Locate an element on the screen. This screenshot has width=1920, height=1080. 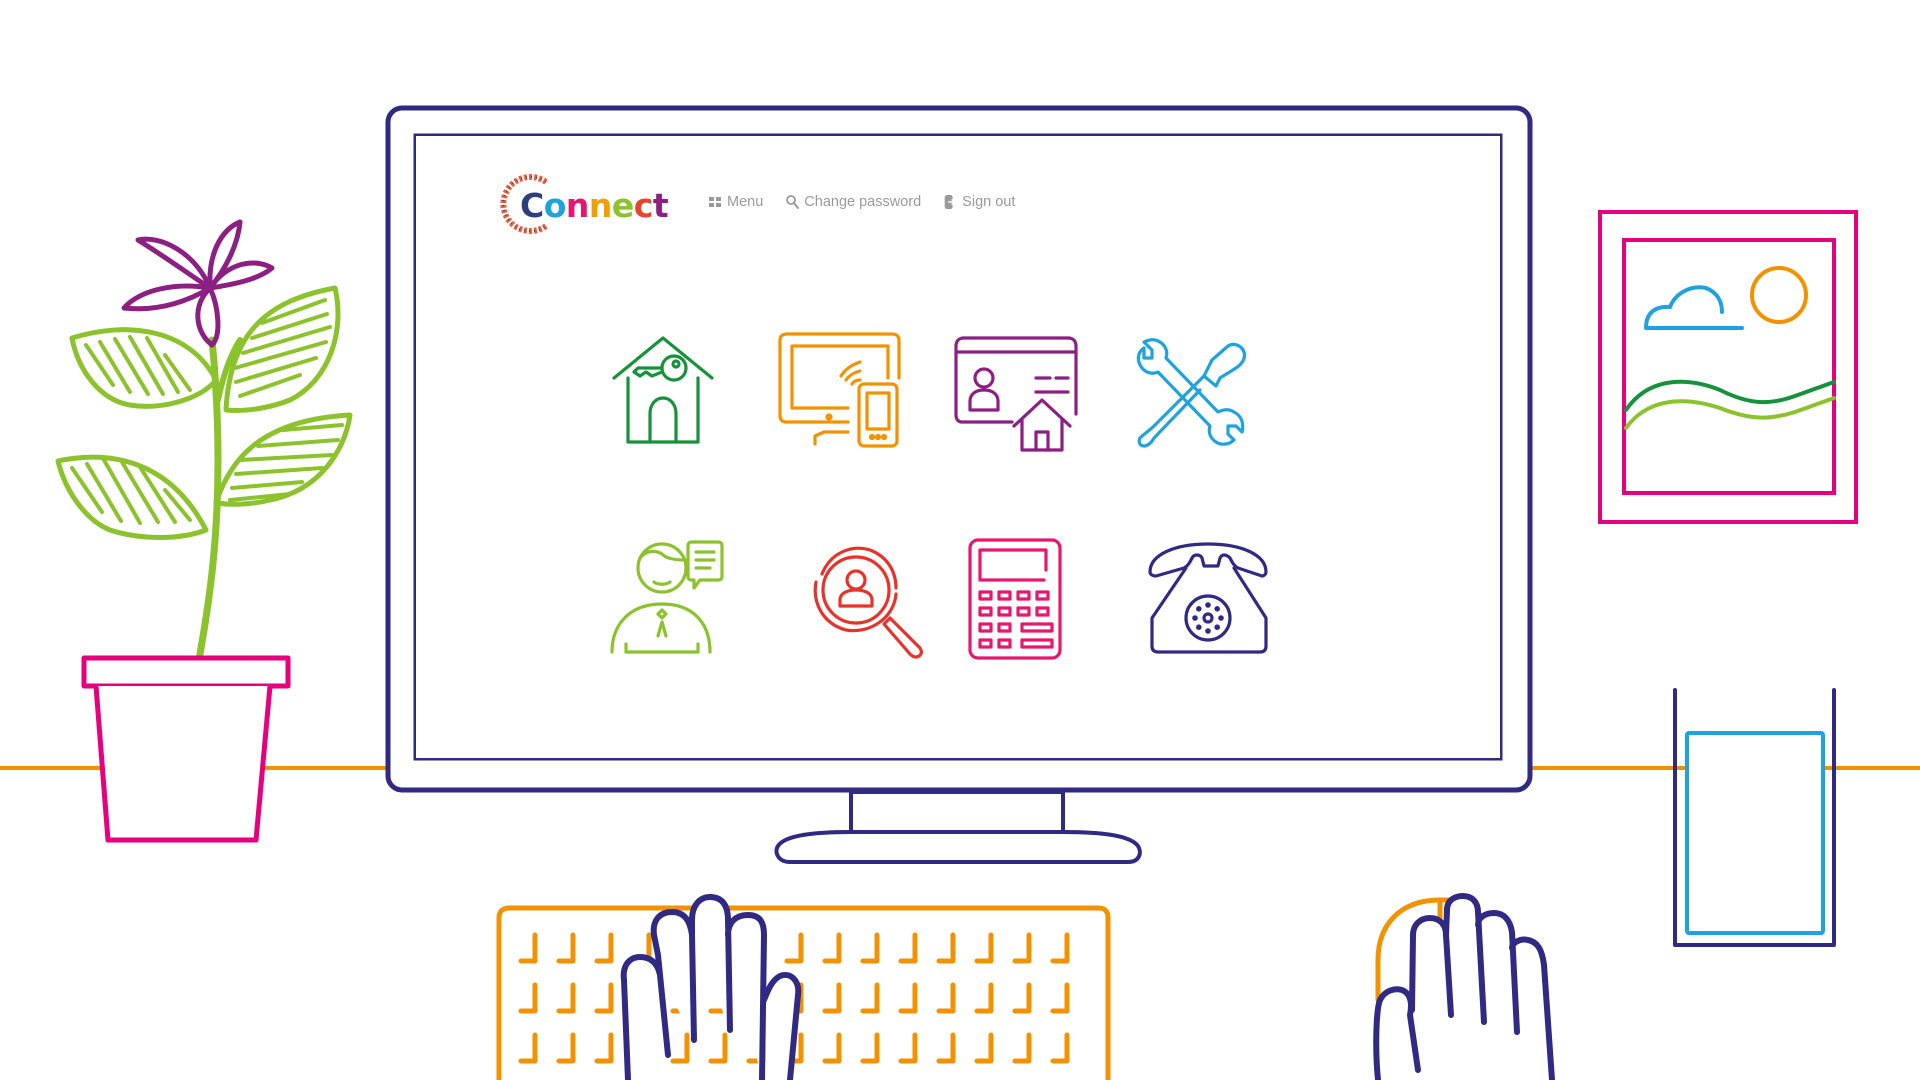
logo-letter: t is located at coordinates (660, 205).